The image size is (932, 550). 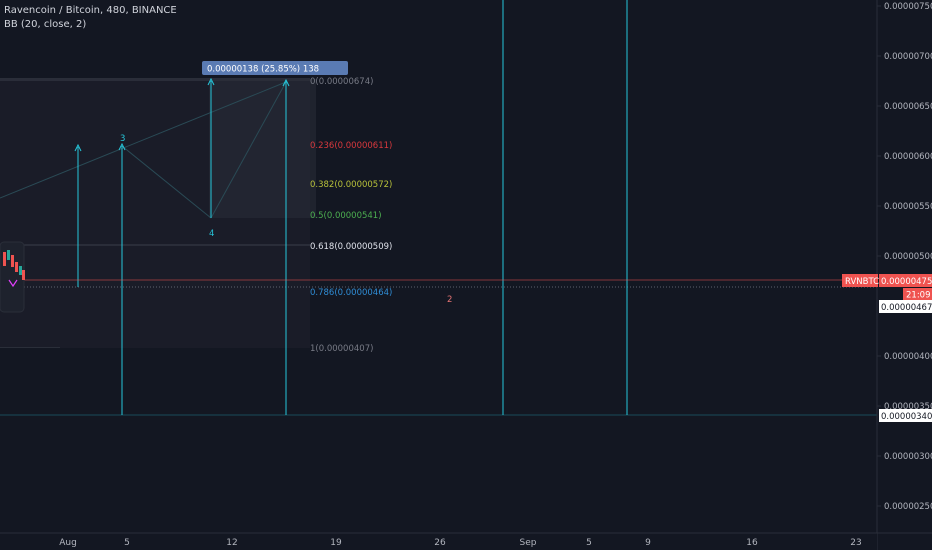 What do you see at coordinates (351, 185) in the screenshot?
I see `fib-label-0382: 0.382(0.00000572)` at bounding box center [351, 185].